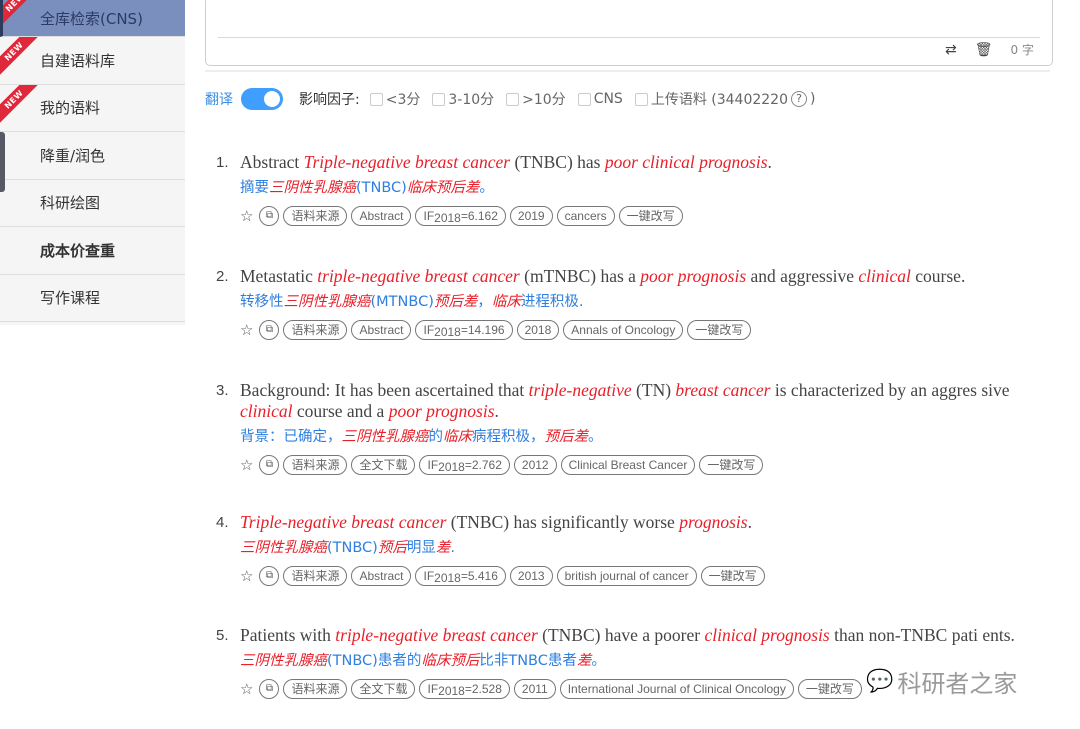 This screenshot has height=729, width=1080. Describe the element at coordinates (288, 635) in the screenshot. I see `text-segment: Patients with` at that location.